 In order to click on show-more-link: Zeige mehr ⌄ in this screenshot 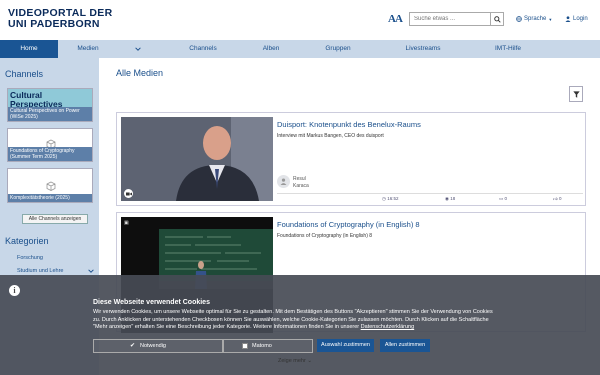, I will do `click(295, 361)`.